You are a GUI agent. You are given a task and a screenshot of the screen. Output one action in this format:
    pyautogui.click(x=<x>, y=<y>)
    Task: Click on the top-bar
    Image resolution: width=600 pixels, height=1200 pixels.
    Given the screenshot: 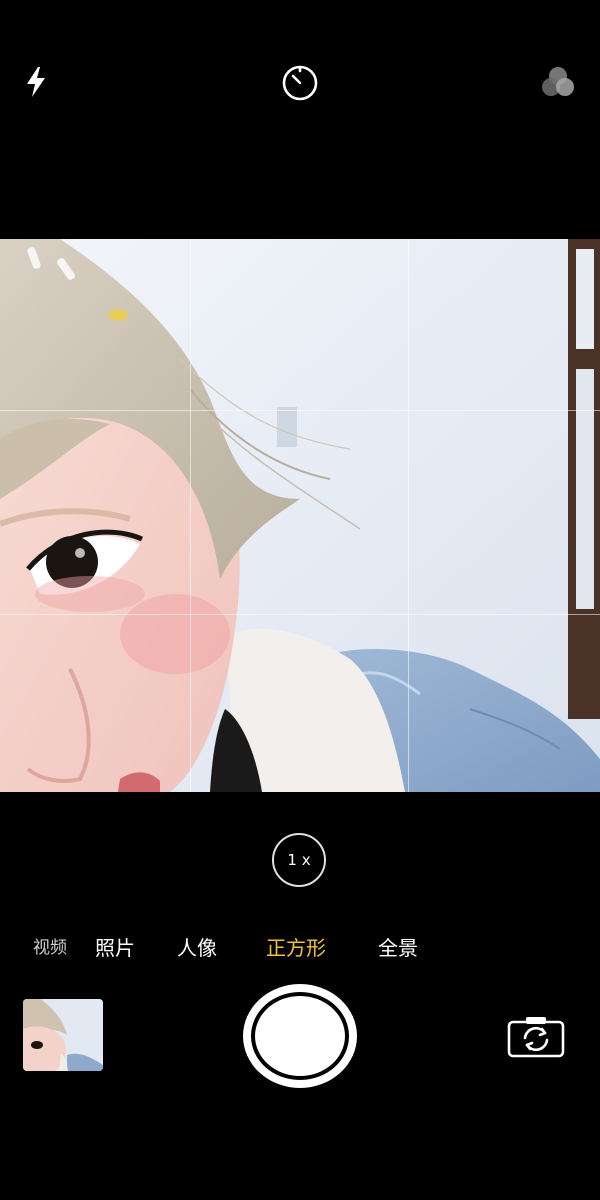 What is the action you would take?
    pyautogui.click(x=300, y=80)
    